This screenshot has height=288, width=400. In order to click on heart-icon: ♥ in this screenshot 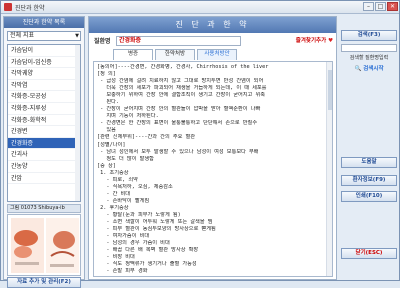, I will do `click(330, 41)`.